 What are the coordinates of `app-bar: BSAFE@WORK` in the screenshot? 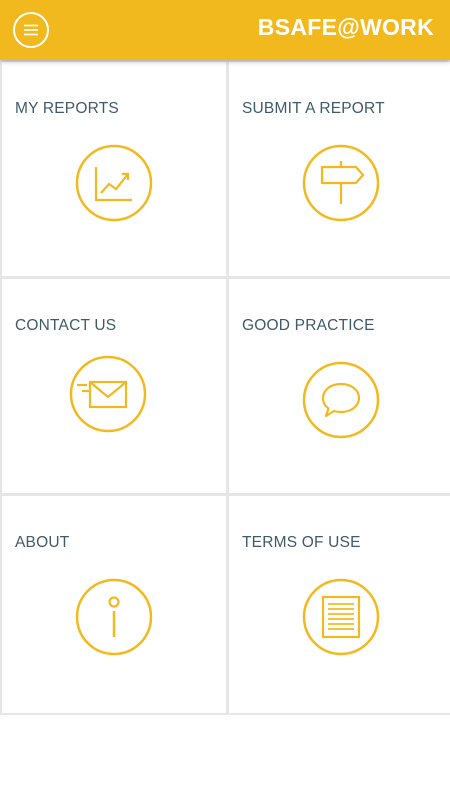 It's located at (225, 30).